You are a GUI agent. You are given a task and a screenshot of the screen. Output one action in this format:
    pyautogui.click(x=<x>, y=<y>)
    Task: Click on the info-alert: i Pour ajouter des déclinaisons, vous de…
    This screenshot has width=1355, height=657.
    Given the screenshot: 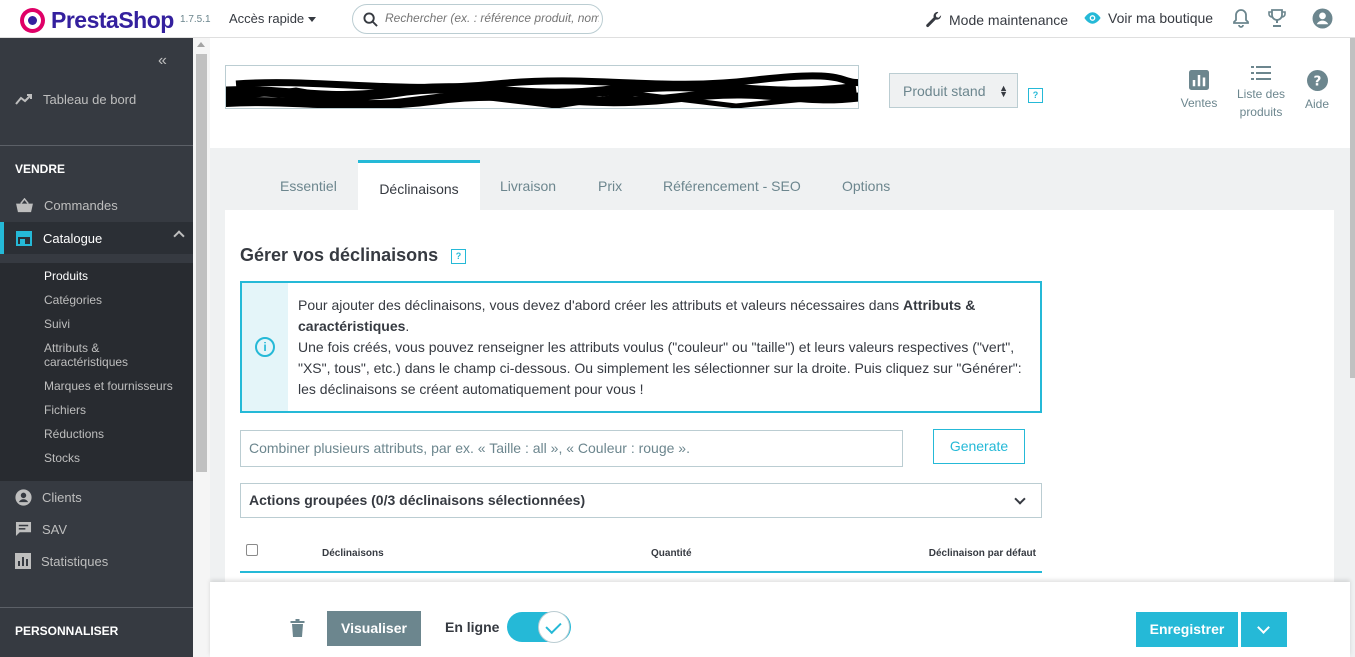 What is the action you would take?
    pyautogui.click(x=641, y=347)
    